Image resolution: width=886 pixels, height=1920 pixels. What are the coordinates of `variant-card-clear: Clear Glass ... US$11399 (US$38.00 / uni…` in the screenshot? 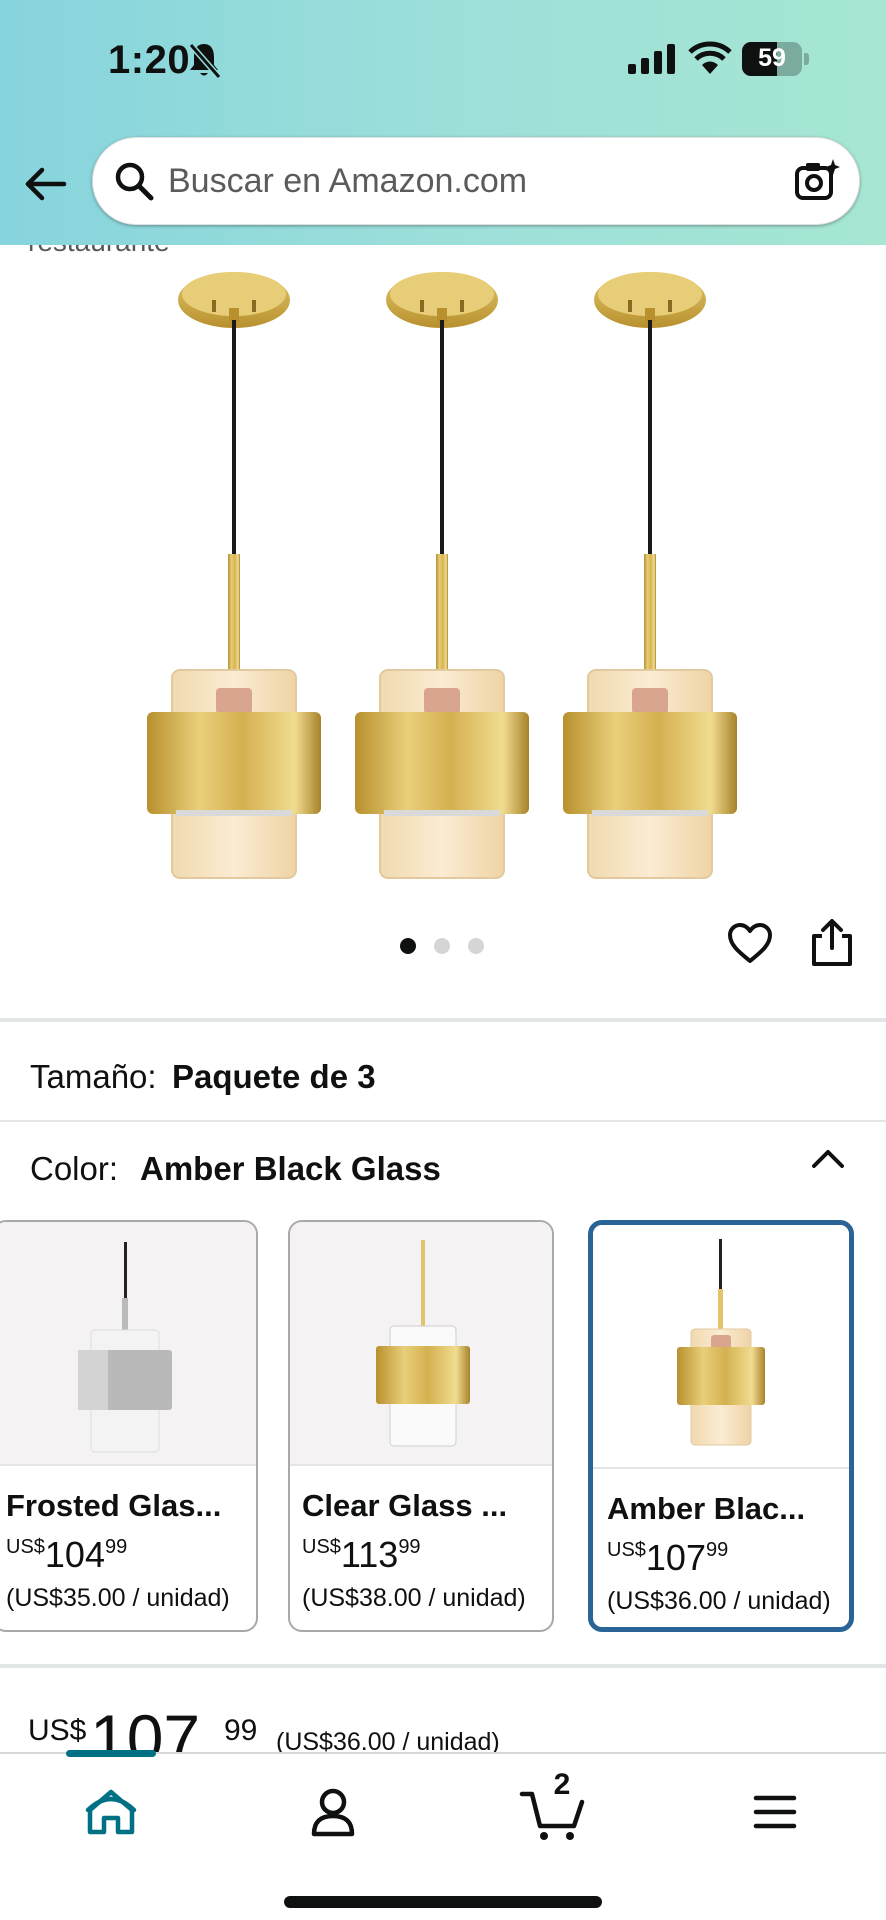 It's located at (421, 1426).